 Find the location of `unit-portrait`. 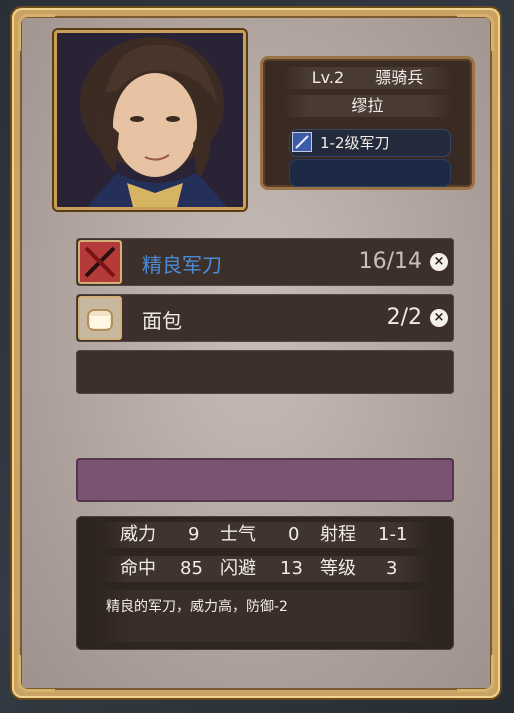

unit-portrait is located at coordinates (150, 120).